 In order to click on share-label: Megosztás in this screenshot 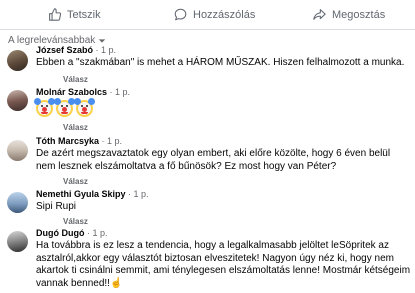, I will do `click(359, 14)`.